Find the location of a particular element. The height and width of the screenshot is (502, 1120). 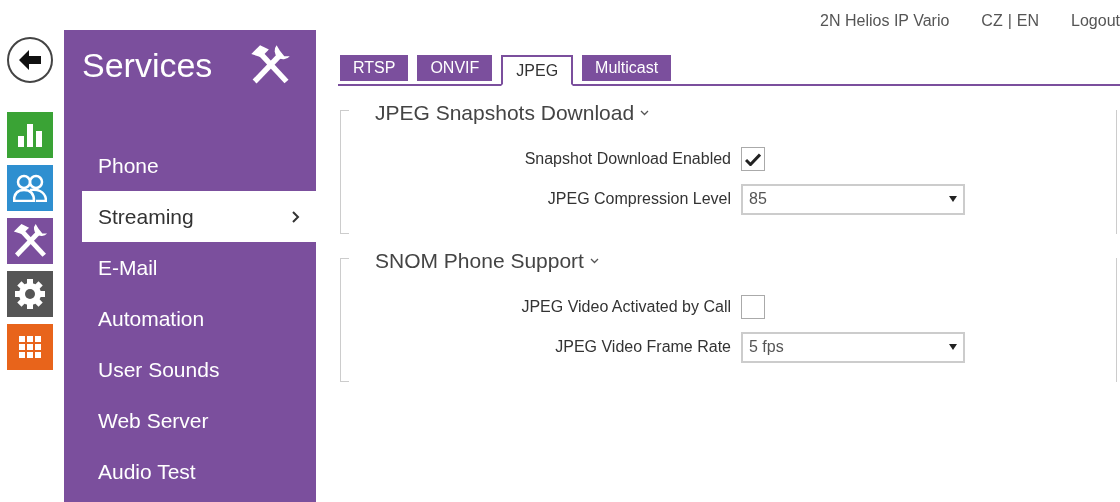

select-field: 5 fps is located at coordinates (853, 347).